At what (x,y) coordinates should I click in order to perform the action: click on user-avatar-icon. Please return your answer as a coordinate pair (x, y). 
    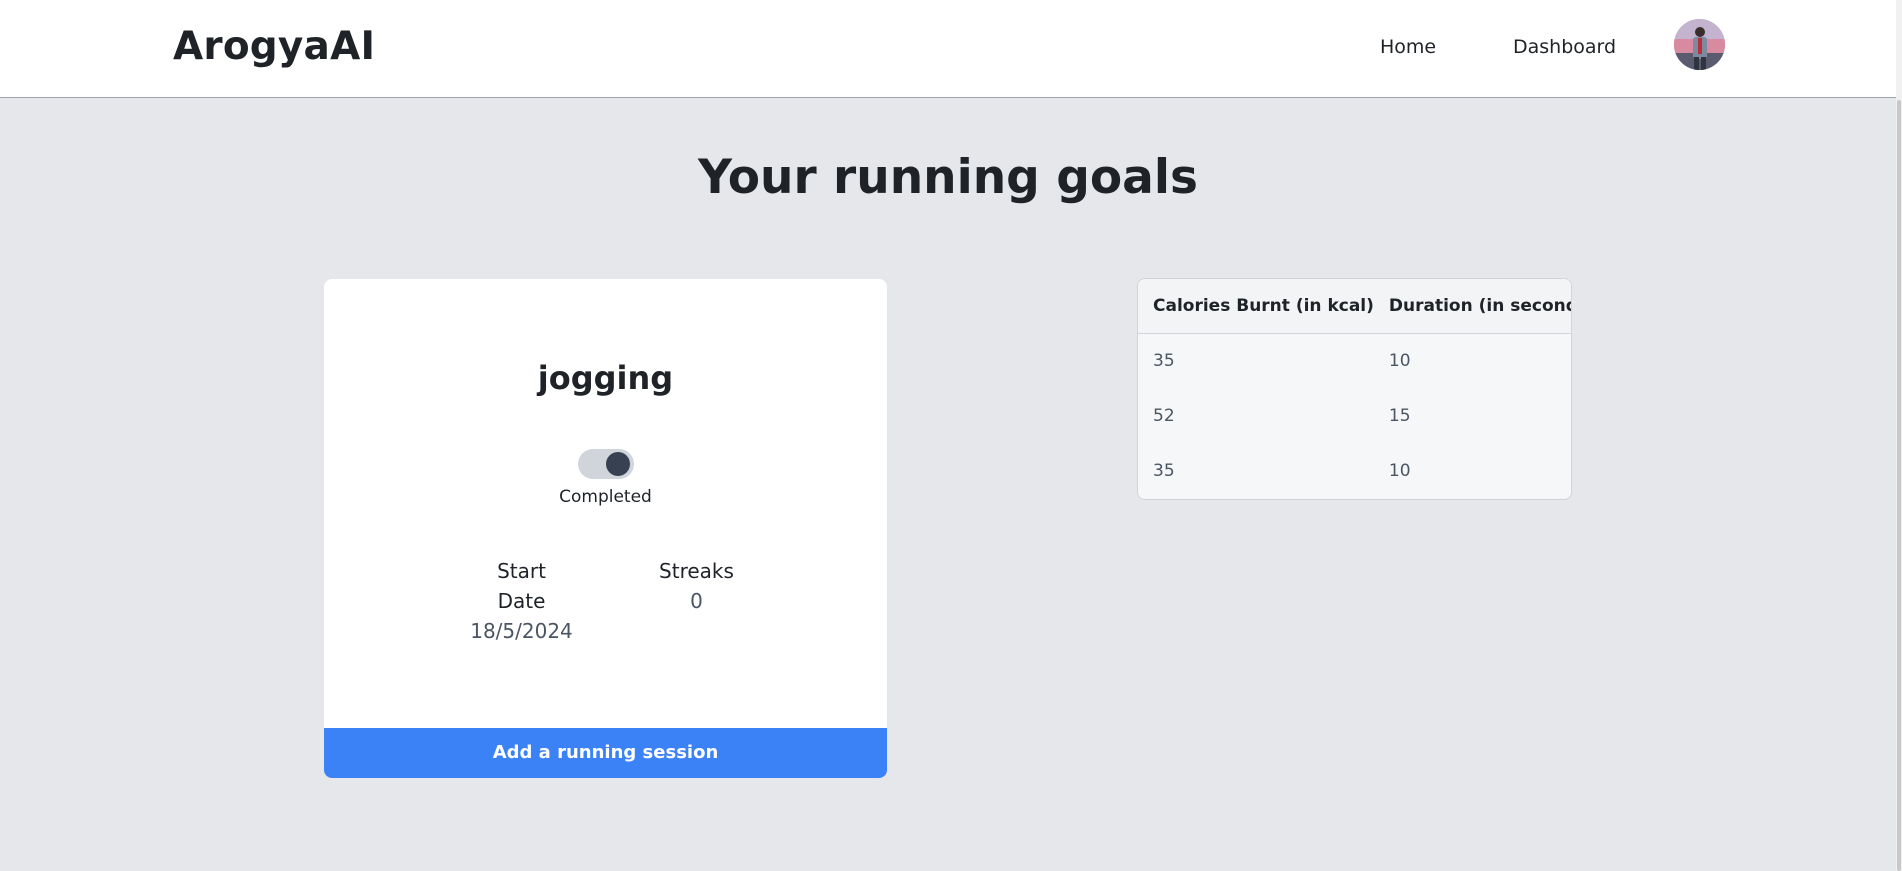
    Looking at the image, I should click on (1699, 44).